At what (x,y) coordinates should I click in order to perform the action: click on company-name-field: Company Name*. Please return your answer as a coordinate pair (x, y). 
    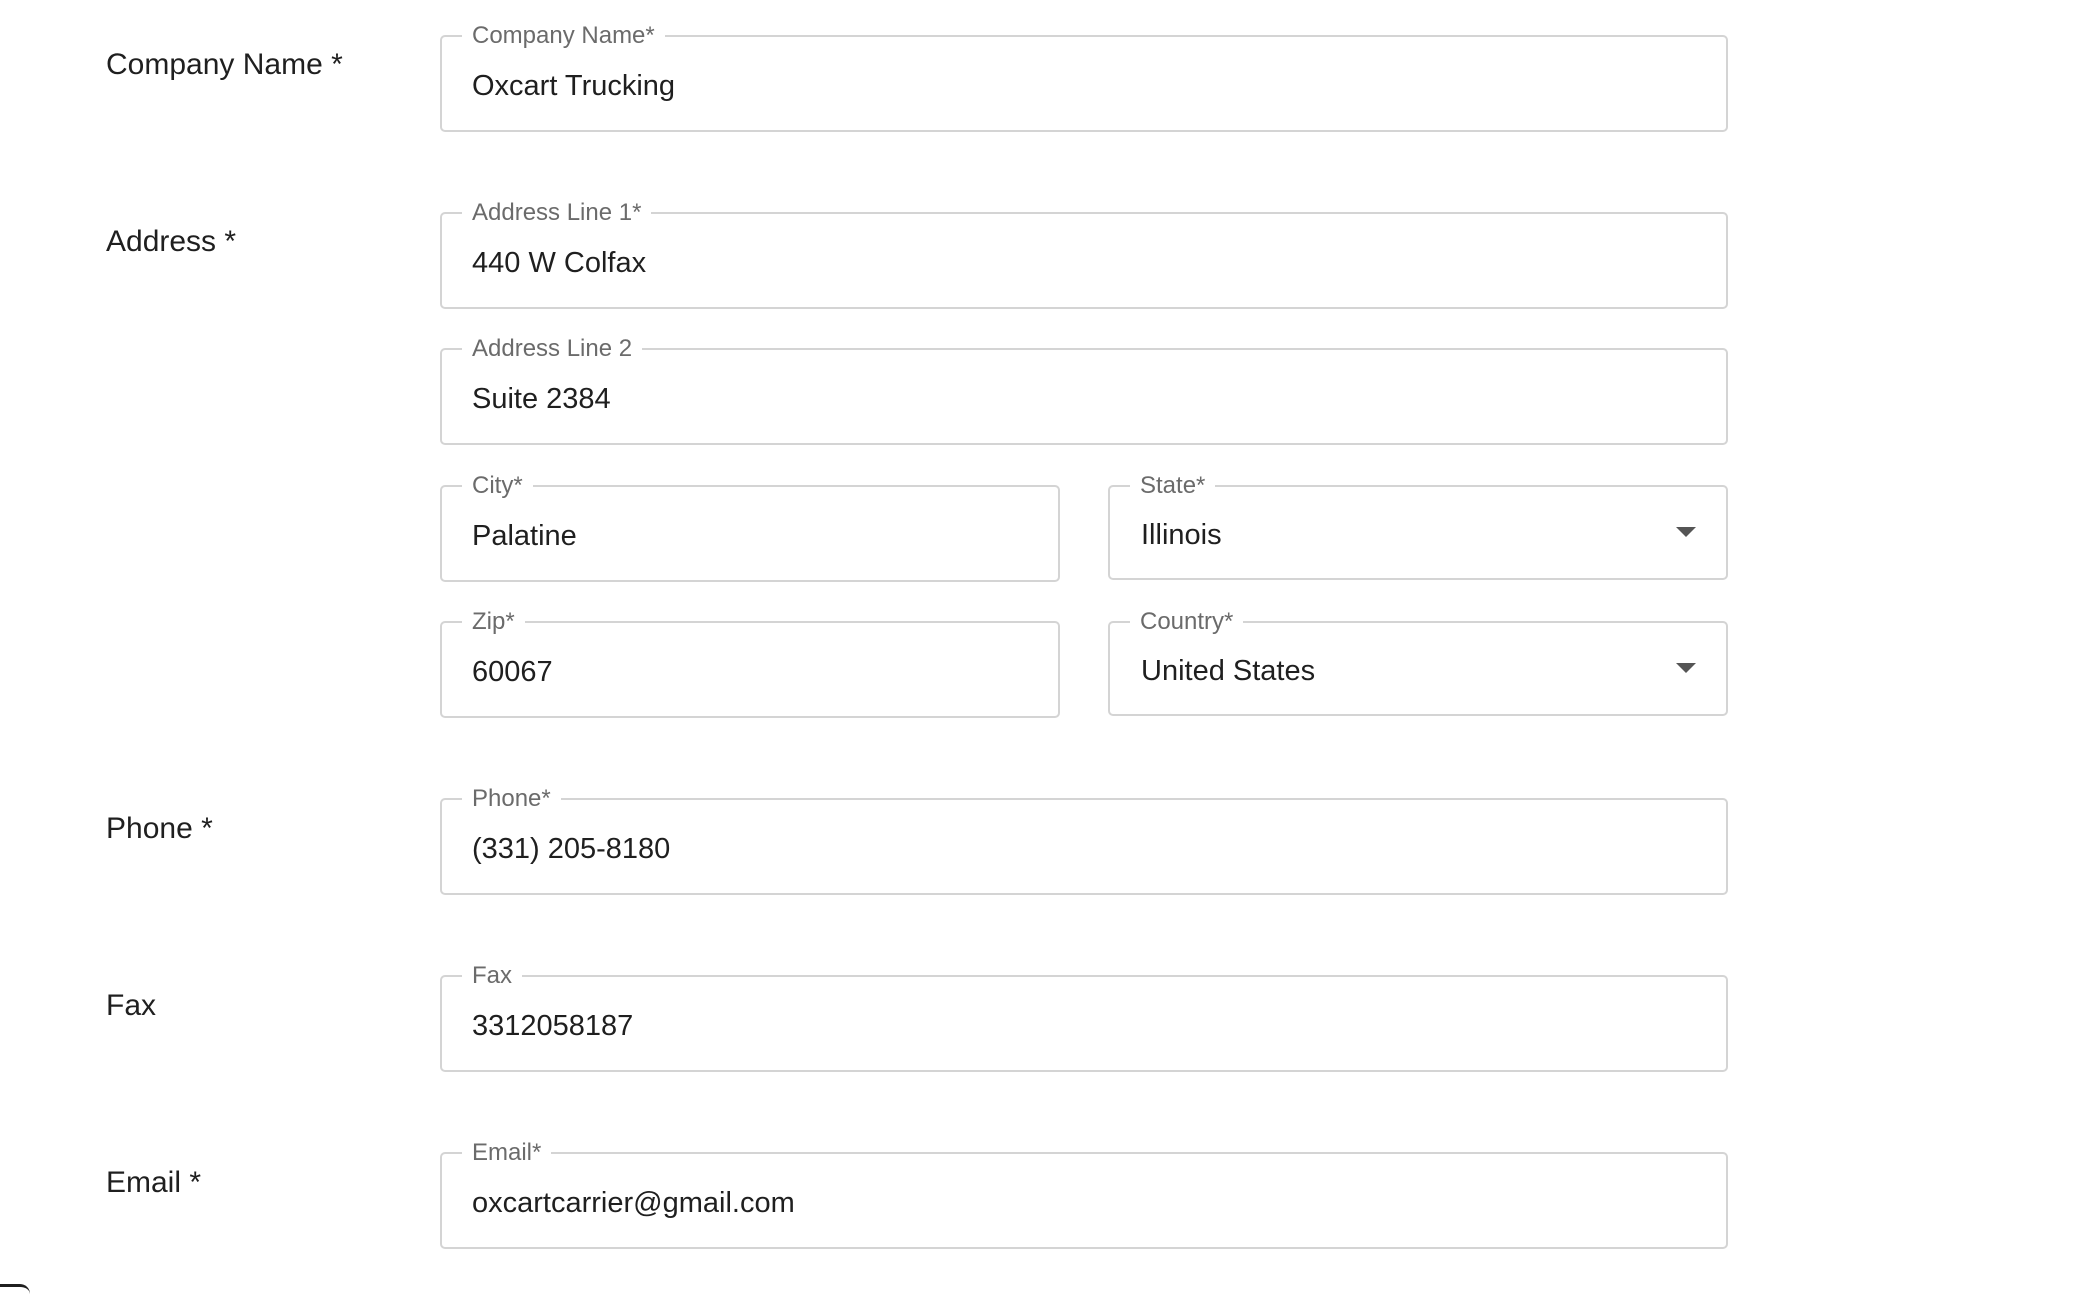
    Looking at the image, I should click on (1084, 77).